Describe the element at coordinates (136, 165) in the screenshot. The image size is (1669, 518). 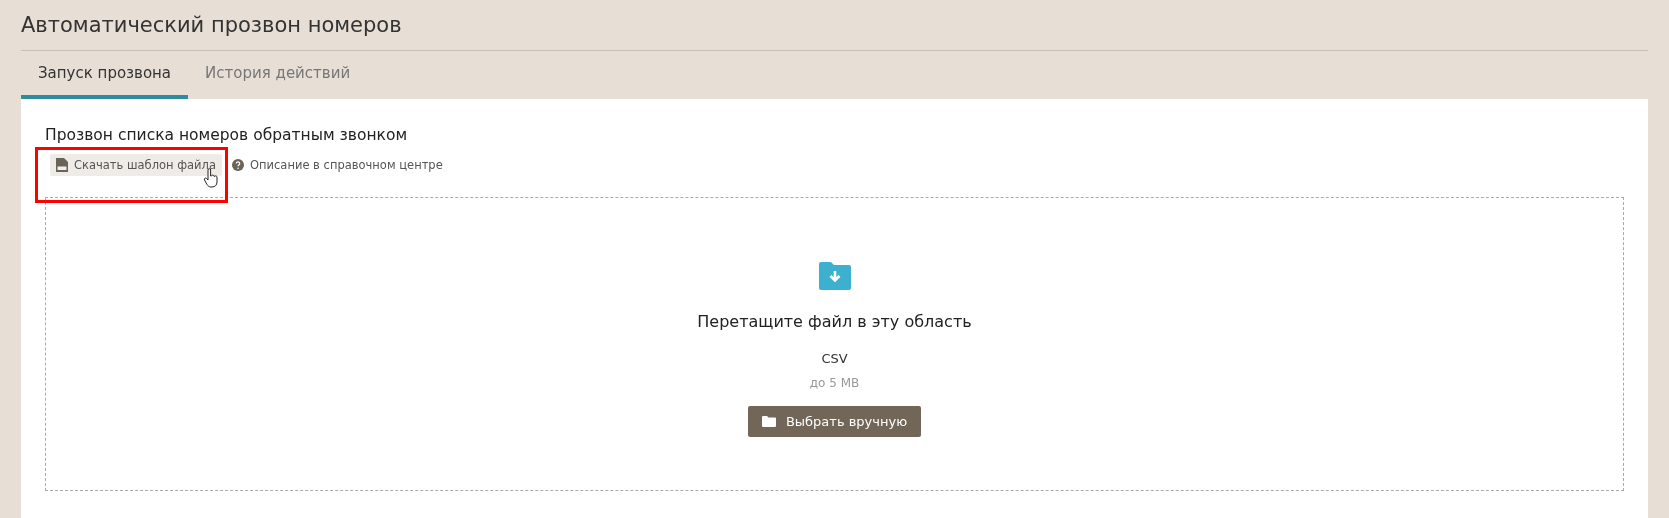
I see `download-template-button: Скачать шаблон файла` at that location.